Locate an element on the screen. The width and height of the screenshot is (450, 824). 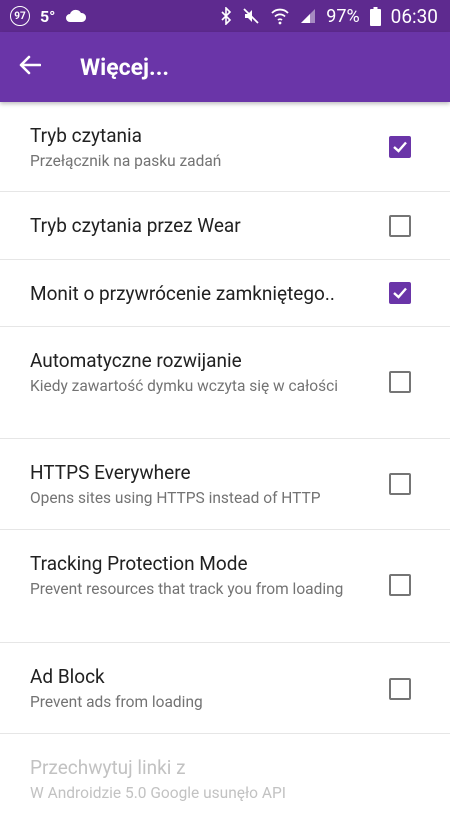
setting-reading-mode: Tryb czytania Przełącznik na pasku zadań is located at coordinates (225, 147).